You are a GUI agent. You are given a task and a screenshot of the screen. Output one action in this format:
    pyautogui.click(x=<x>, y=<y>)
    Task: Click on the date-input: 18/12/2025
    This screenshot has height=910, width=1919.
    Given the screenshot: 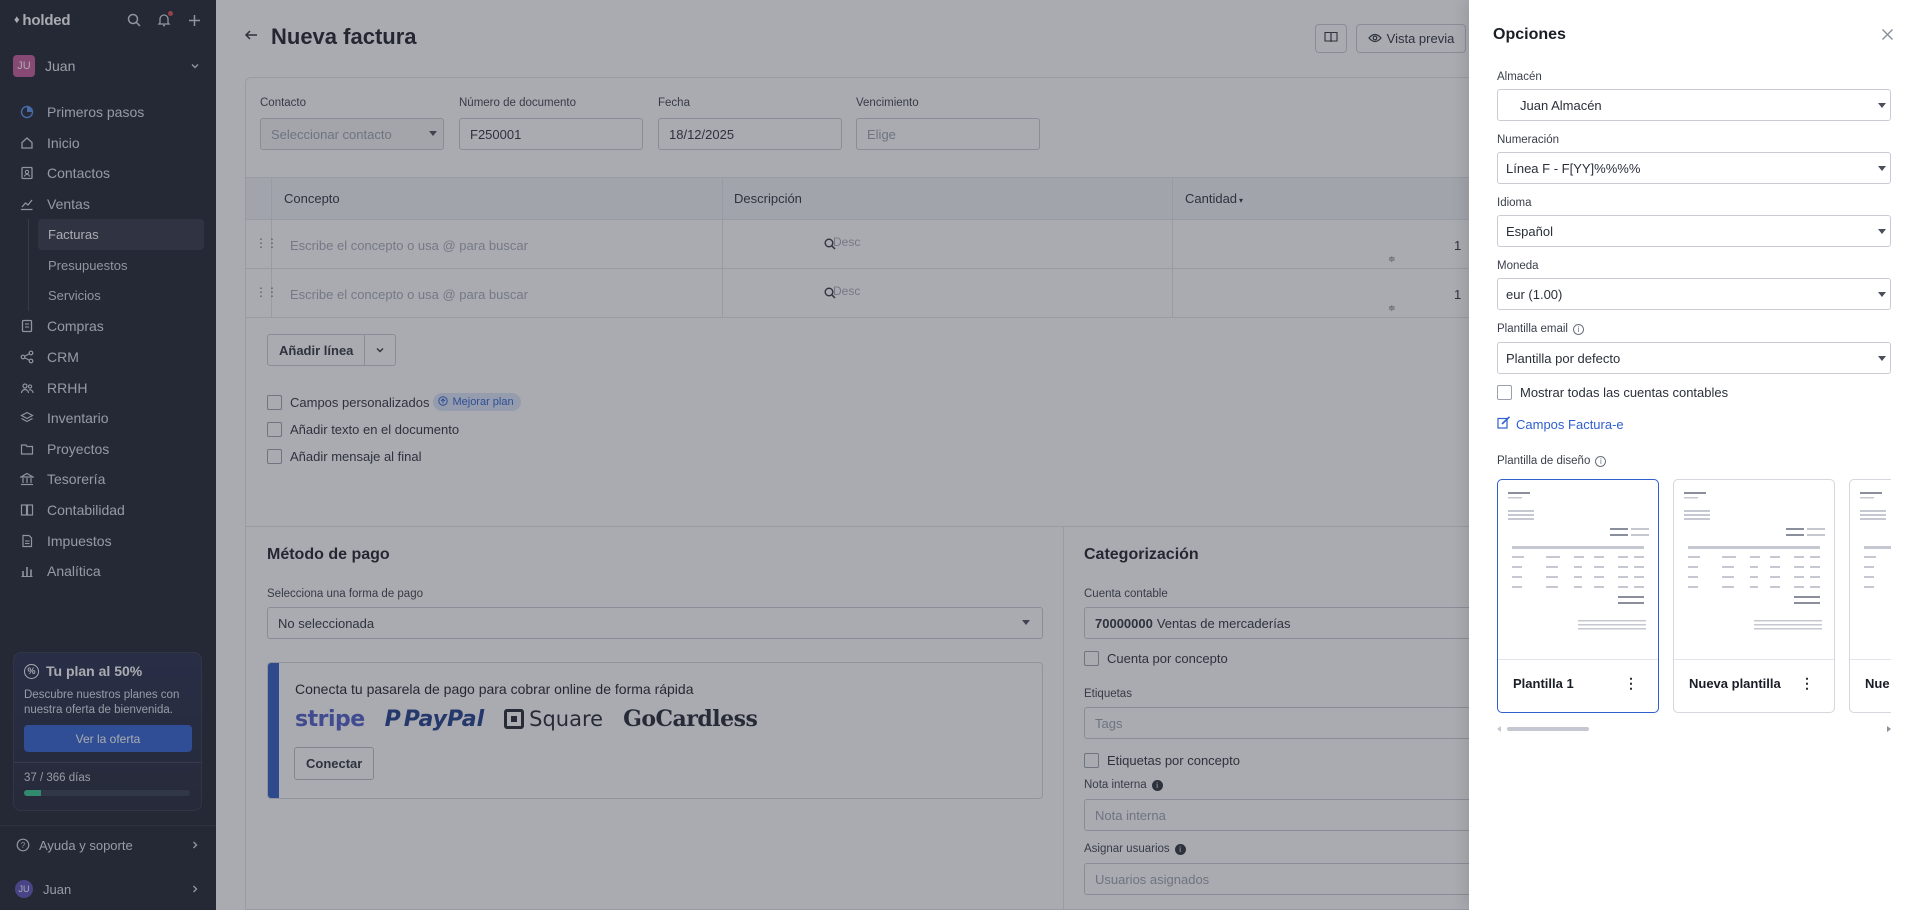 What is the action you would take?
    pyautogui.click(x=750, y=134)
    